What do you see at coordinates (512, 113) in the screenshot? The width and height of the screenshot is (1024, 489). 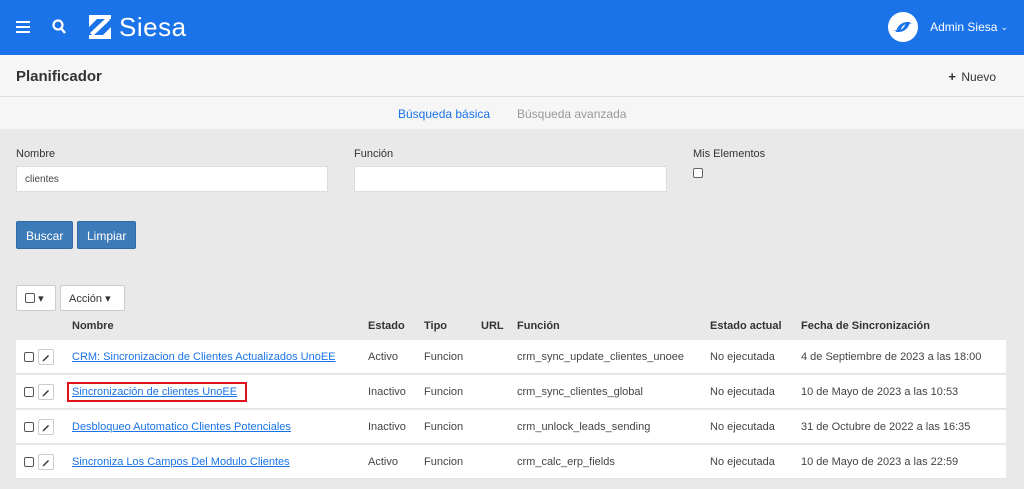 I see `search-tabs: Búsqueda básica Búsqueda avanzada` at bounding box center [512, 113].